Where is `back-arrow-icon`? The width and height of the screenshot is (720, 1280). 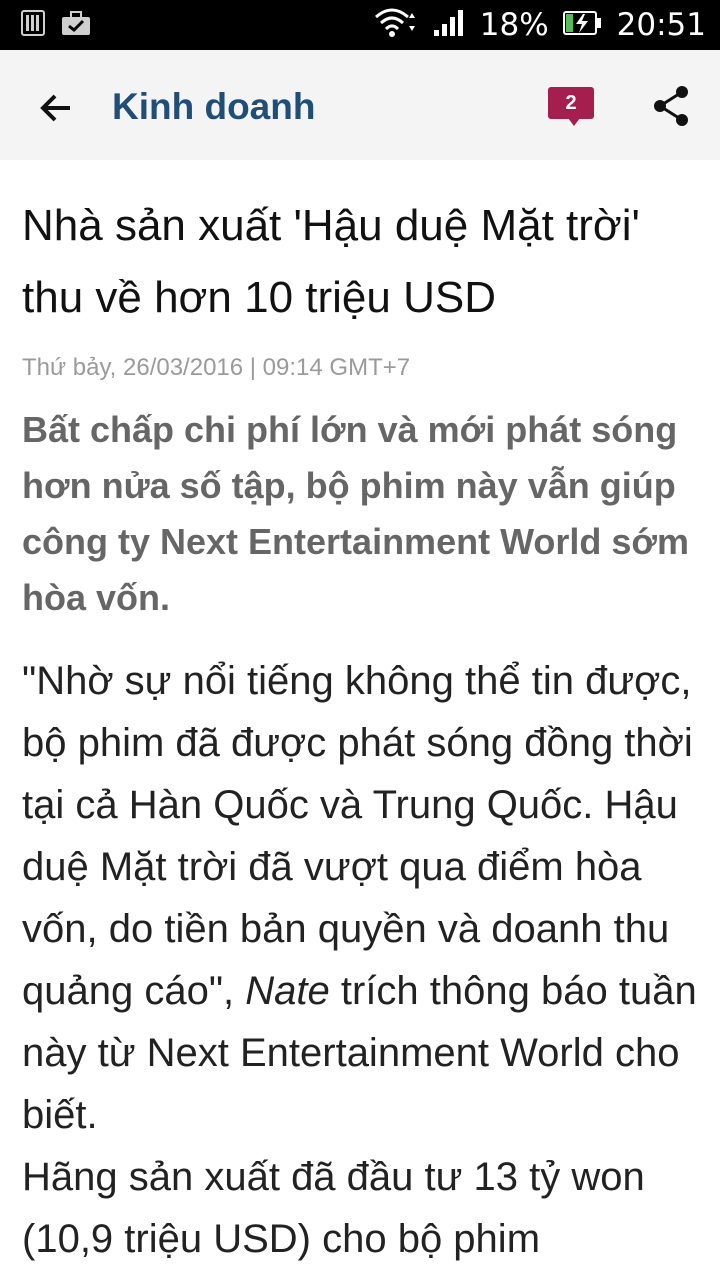
back-arrow-icon is located at coordinates (55, 108).